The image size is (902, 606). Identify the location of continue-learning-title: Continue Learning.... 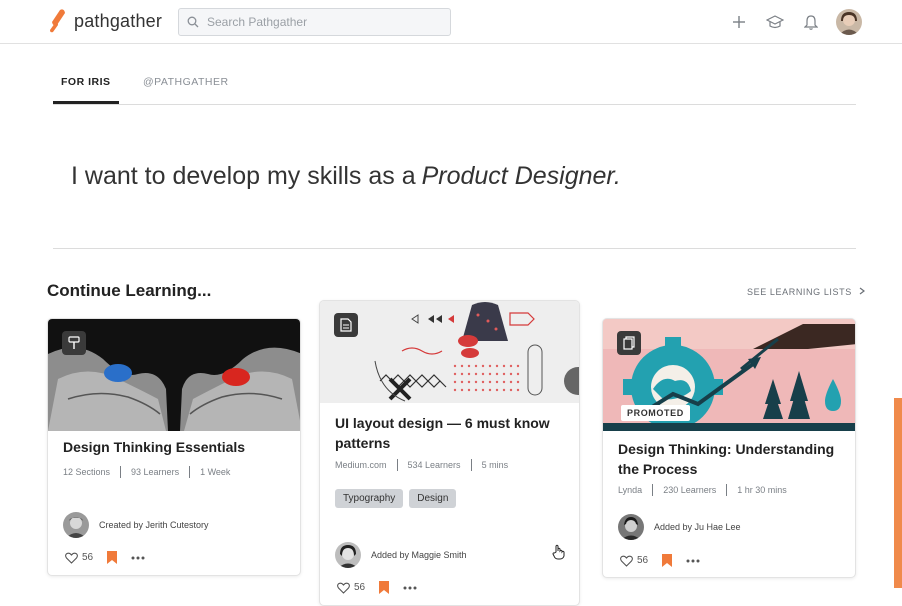
(129, 290).